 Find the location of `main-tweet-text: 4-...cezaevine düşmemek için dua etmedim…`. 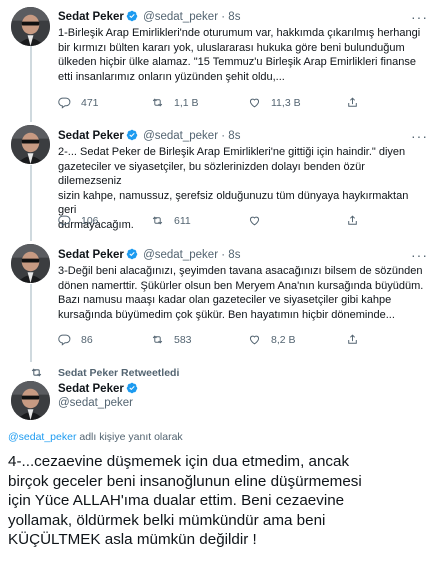

main-tweet-text: 4-...cezaevine düşmemek için dua etmedim… is located at coordinates (185, 500).